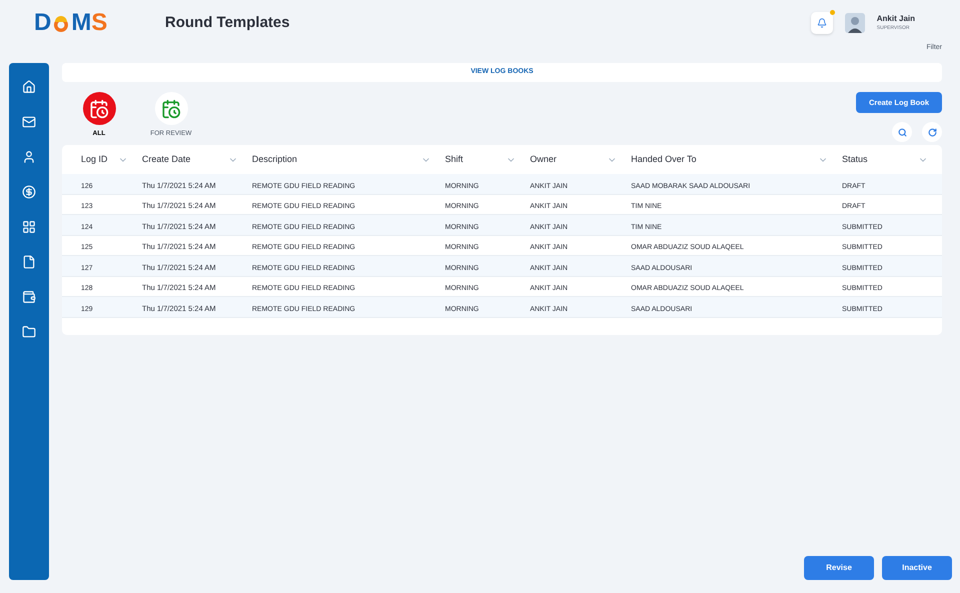 The height and width of the screenshot is (593, 960). I want to click on wallet-icon, so click(29, 297).